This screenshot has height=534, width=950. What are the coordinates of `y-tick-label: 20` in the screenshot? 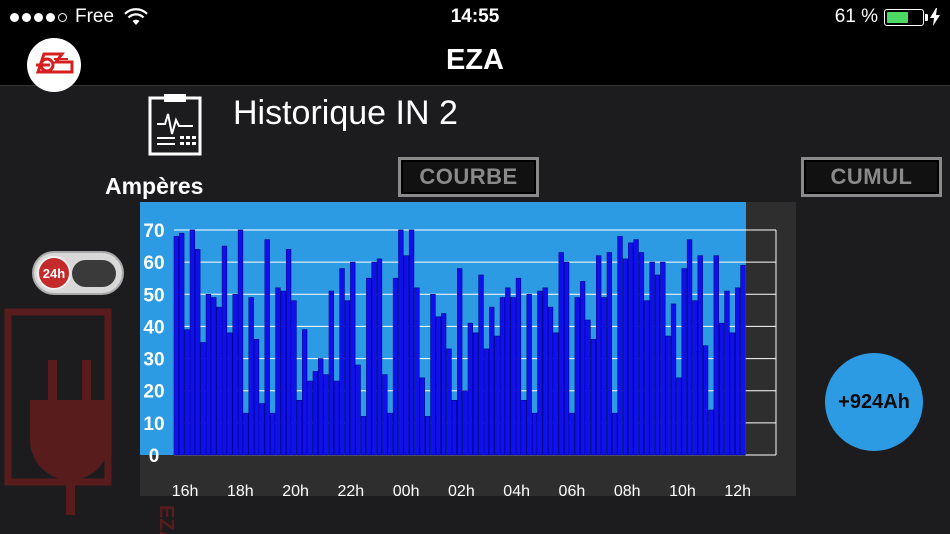 It's located at (153, 392).